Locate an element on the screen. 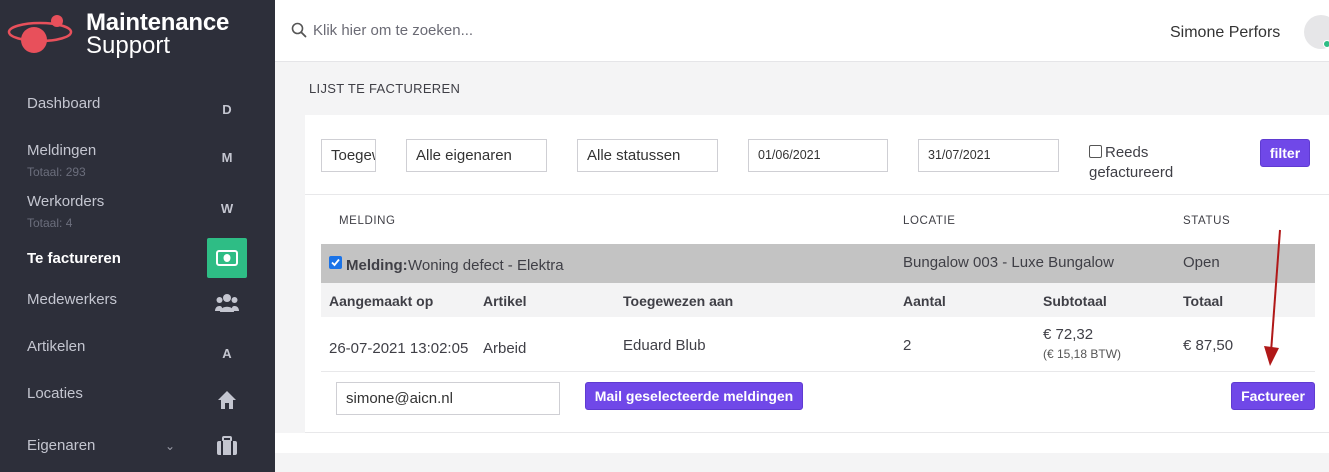 The width and height of the screenshot is (1329, 472). sidebar-item-te-factureren: Te factureren is located at coordinates (137, 258).